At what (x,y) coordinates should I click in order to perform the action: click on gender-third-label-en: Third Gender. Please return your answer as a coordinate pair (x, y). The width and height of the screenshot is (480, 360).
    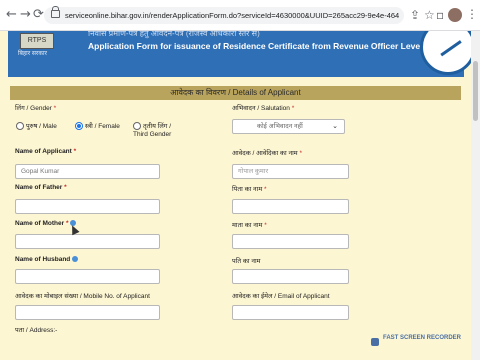
    Looking at the image, I should click on (152, 134).